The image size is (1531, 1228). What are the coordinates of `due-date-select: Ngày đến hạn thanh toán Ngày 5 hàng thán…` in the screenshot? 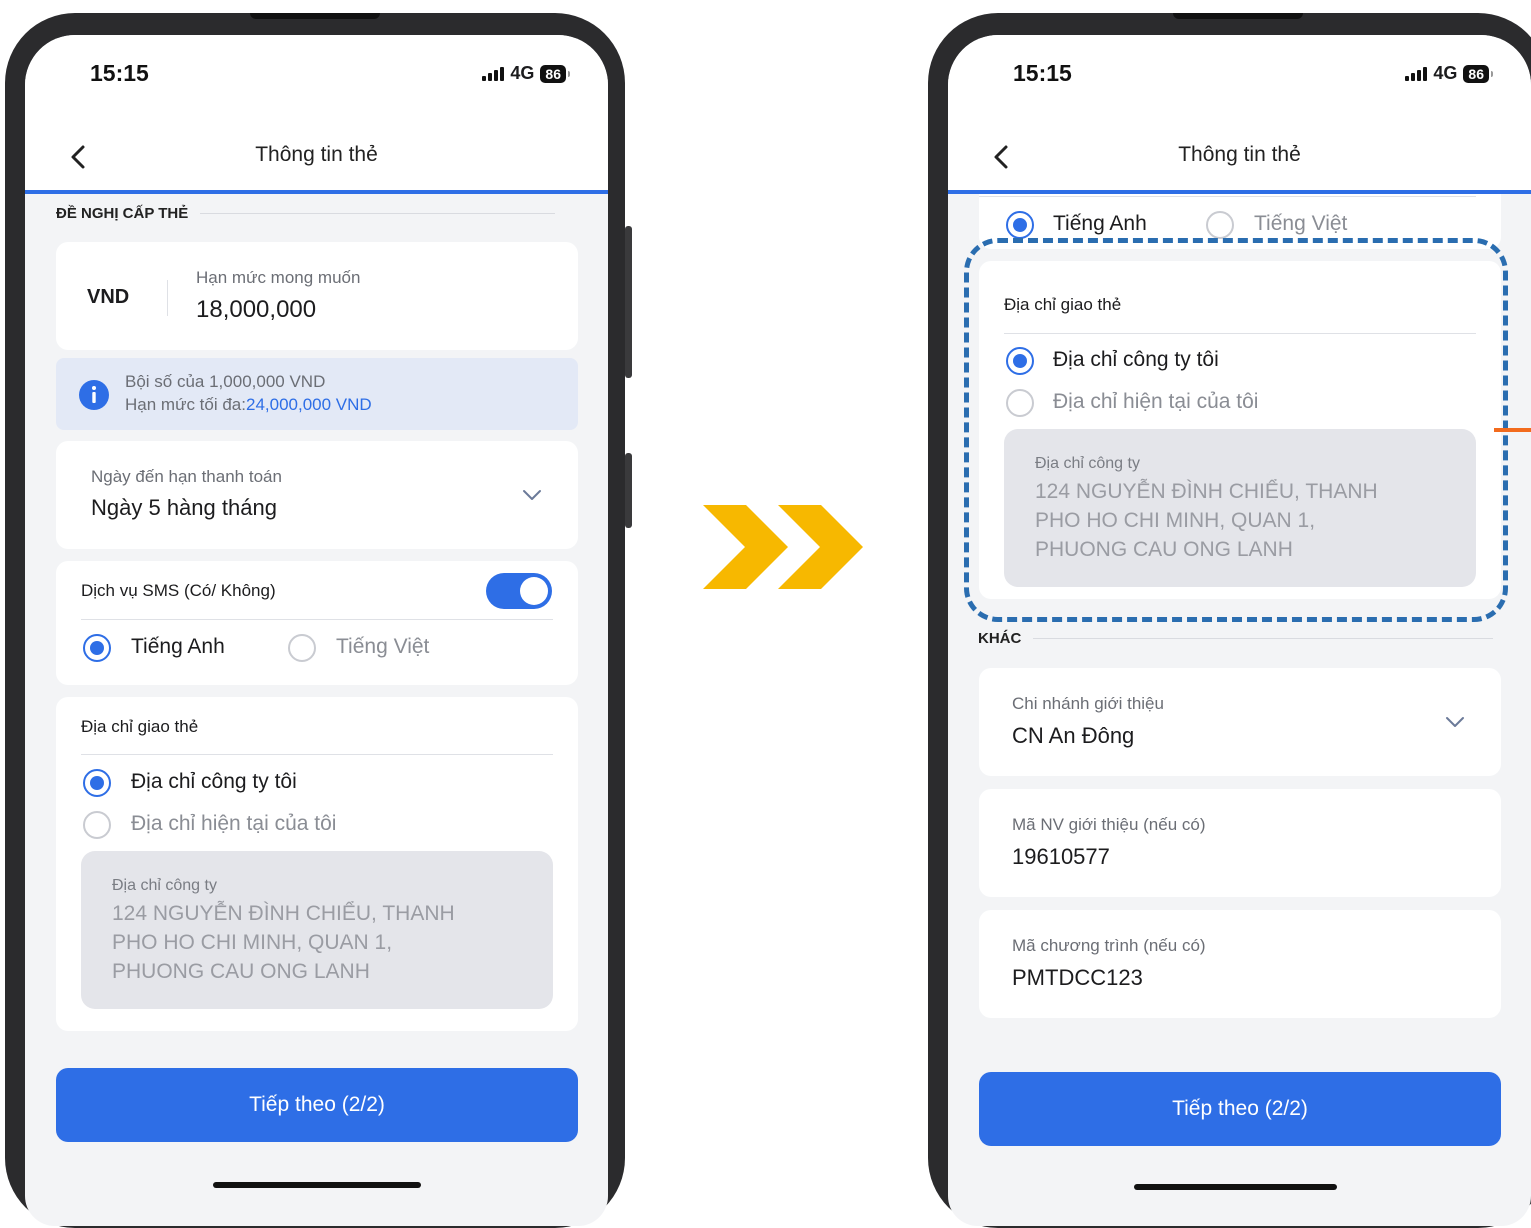 It's located at (317, 495).